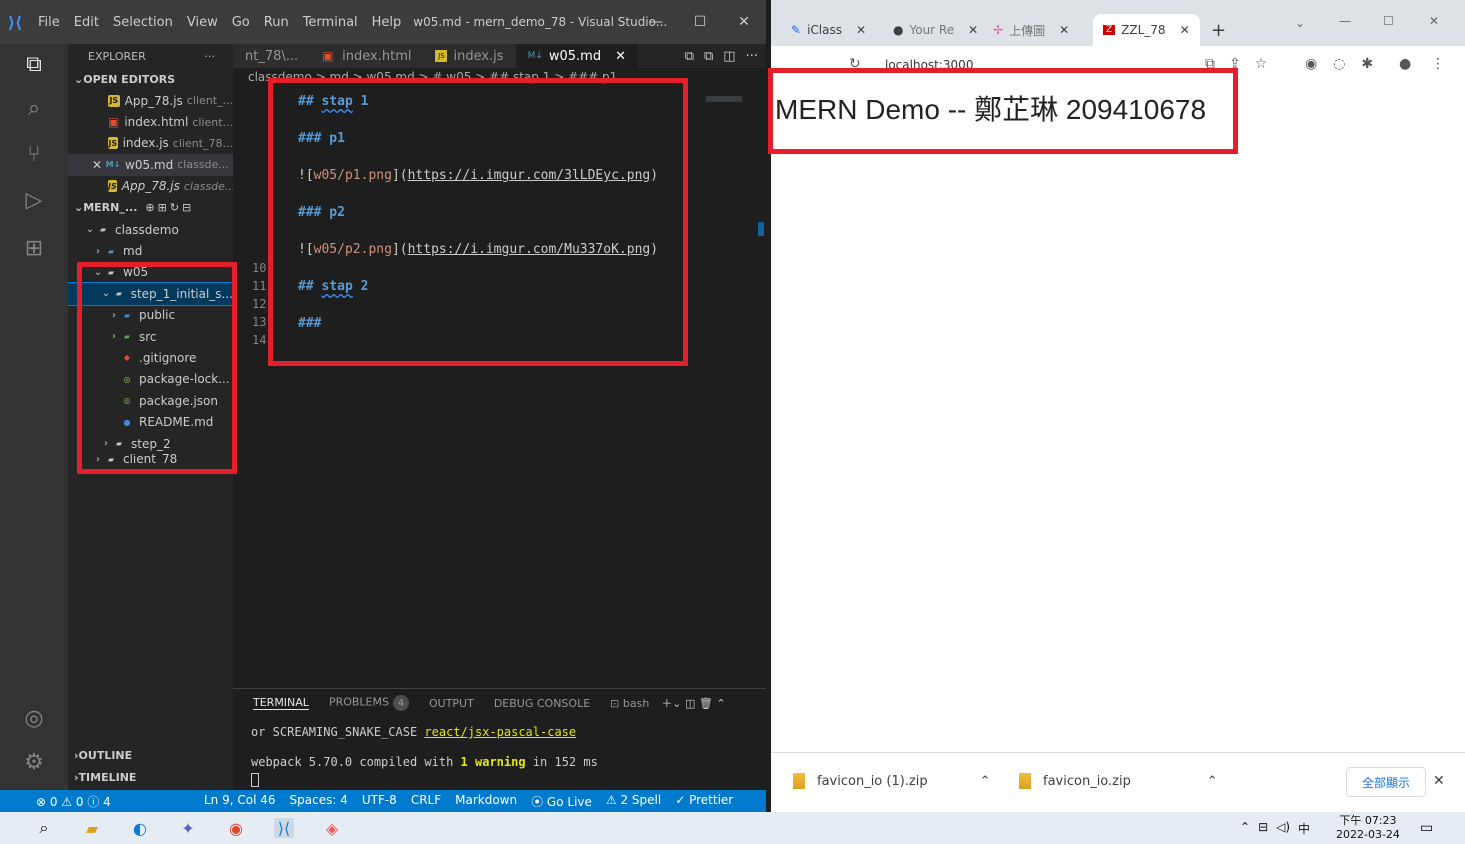 Image resolution: width=1465 pixels, height=844 pixels. I want to click on tree-folder: ⌄ ▰ w05, so click(150, 272).